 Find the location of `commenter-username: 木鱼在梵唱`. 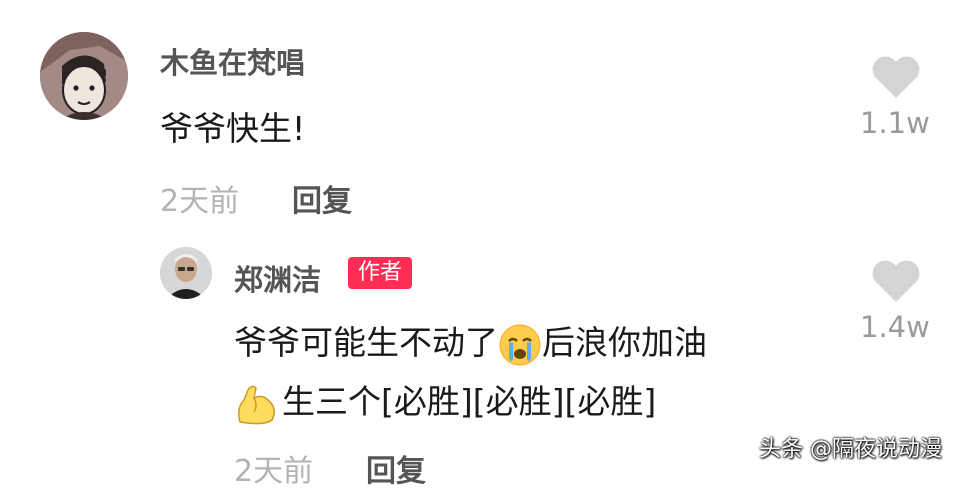

commenter-username: 木鱼在梵唱 is located at coordinates (232, 61).